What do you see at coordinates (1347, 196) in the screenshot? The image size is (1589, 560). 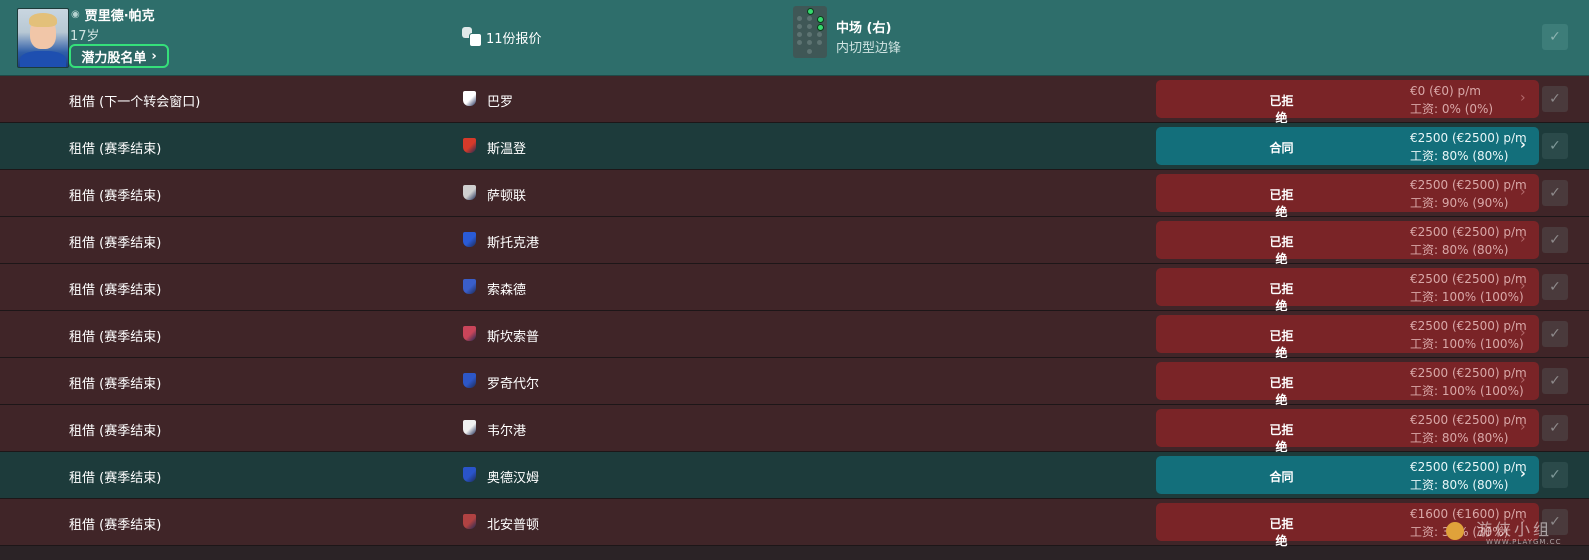 I see `offer-status-button: 已拒绝 €2500 (€2500) p/m 工资: 90% (90%) ›` at bounding box center [1347, 196].